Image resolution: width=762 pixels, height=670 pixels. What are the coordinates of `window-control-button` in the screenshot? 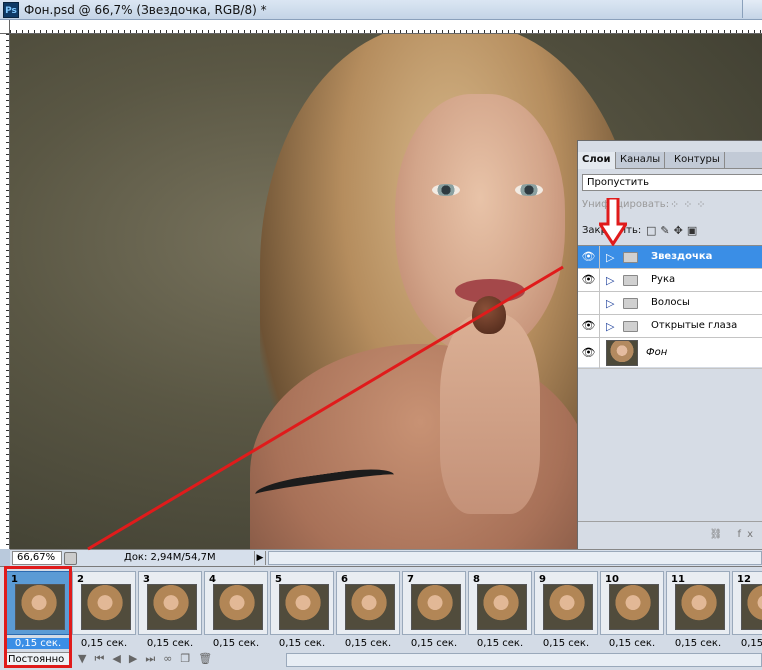 It's located at (752, 9).